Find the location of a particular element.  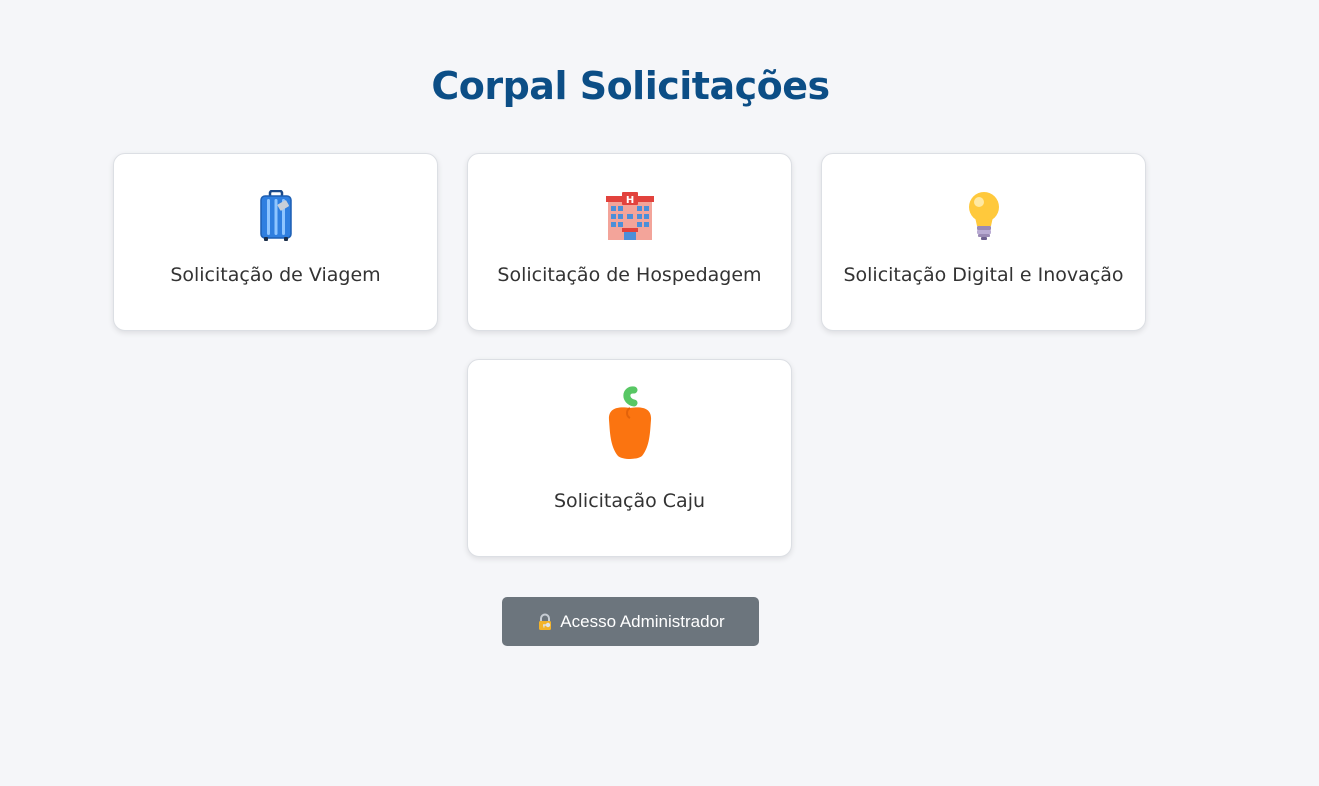

page-title: Corpal Solicitações is located at coordinates (630, 86).